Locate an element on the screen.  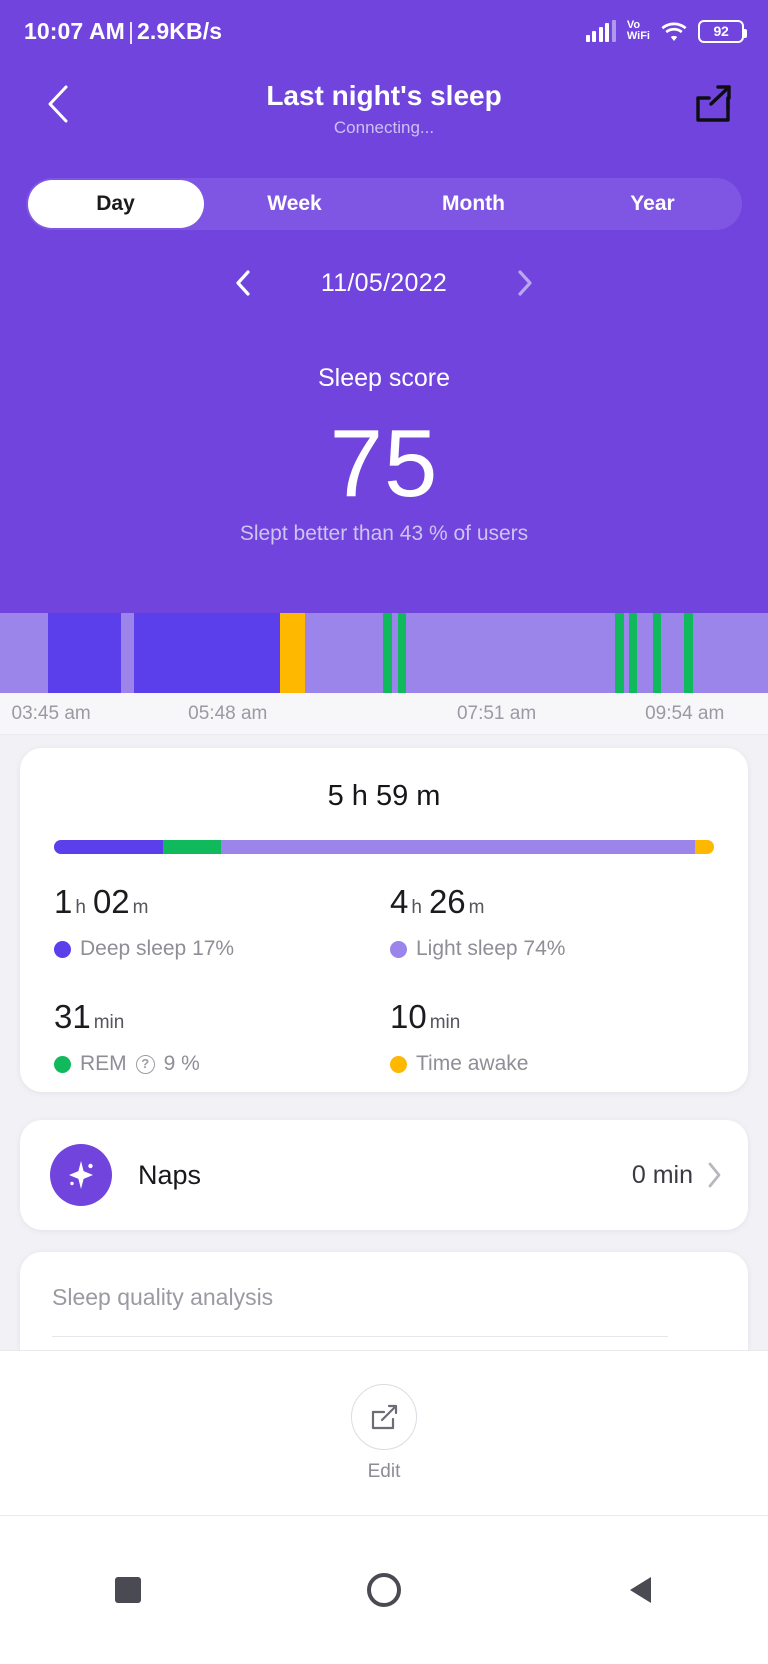
tab-day: Day is located at coordinates (115, 204).